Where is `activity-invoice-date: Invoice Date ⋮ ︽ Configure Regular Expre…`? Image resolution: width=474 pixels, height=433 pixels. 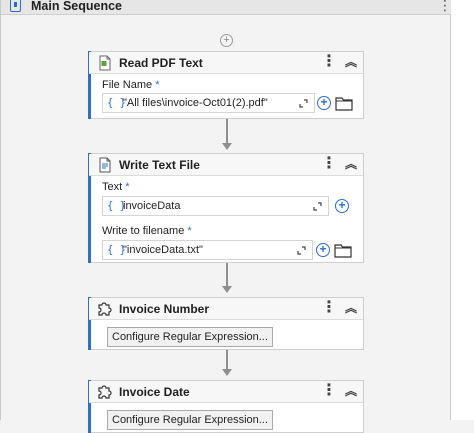 activity-invoice-date: Invoice Date ⋮ ︽ Configure Regular Expre… is located at coordinates (226, 406).